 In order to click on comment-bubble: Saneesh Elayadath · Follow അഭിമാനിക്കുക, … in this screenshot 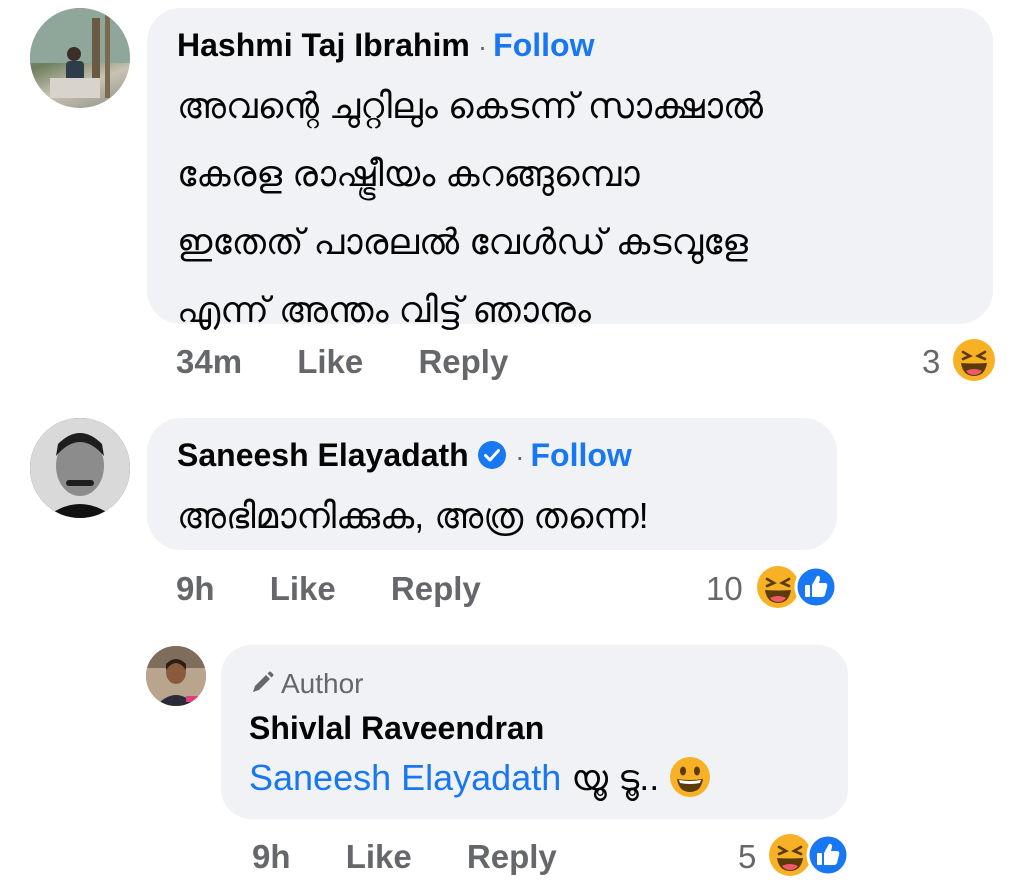, I will do `click(492, 484)`.